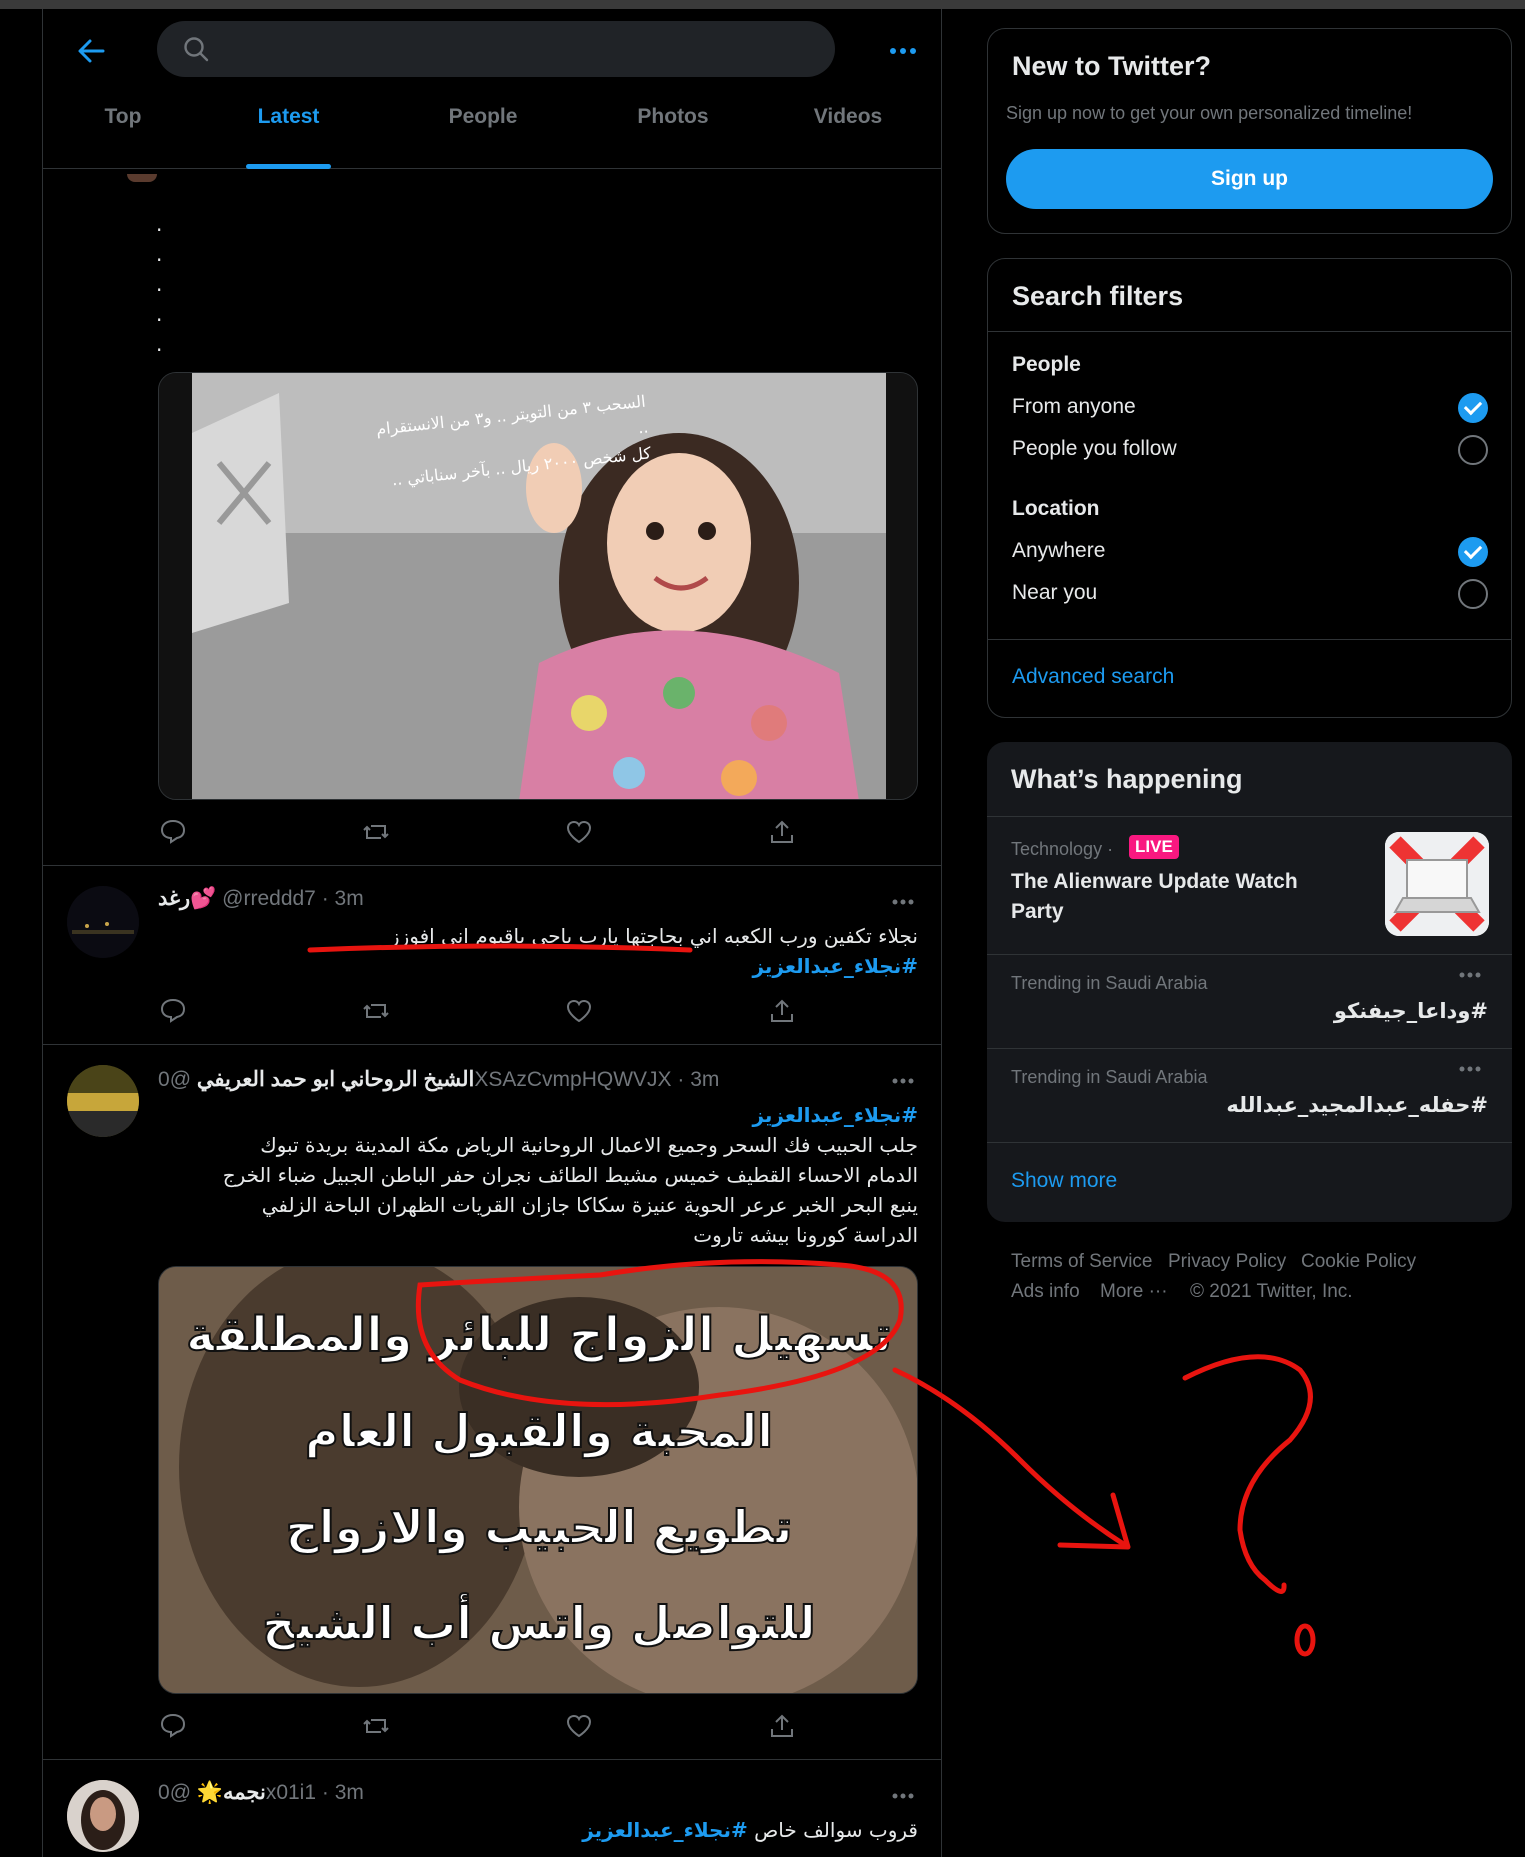 The width and height of the screenshot is (1525, 1857). What do you see at coordinates (1093, 677) in the screenshot?
I see `advanced-search-link: Advanced search` at bounding box center [1093, 677].